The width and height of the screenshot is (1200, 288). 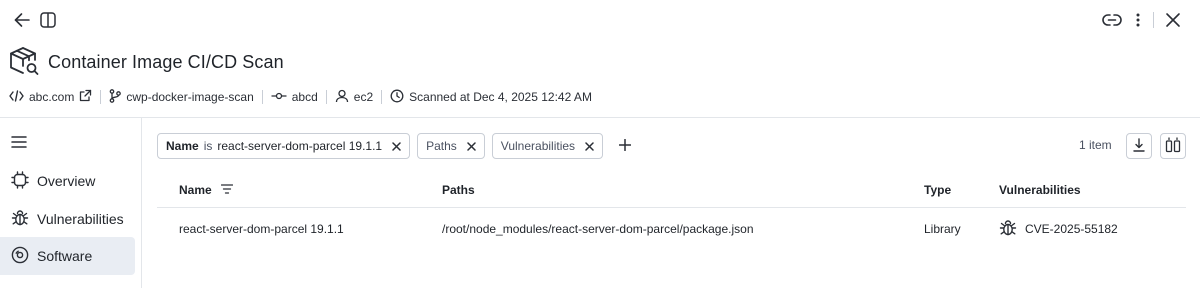 I want to click on column-header-vulnerabilities: Vulnerabilities, so click(x=1040, y=189).